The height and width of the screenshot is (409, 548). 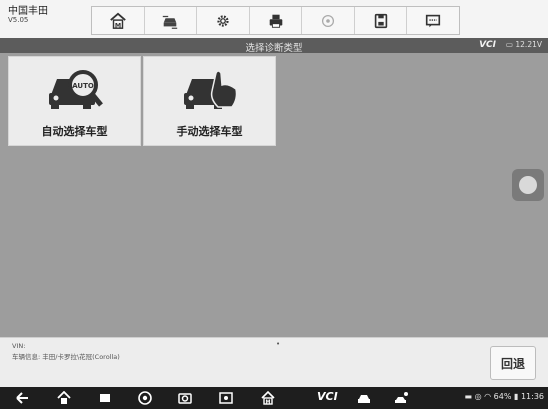 I want to click on nav-car-button, so click(x=364, y=398).